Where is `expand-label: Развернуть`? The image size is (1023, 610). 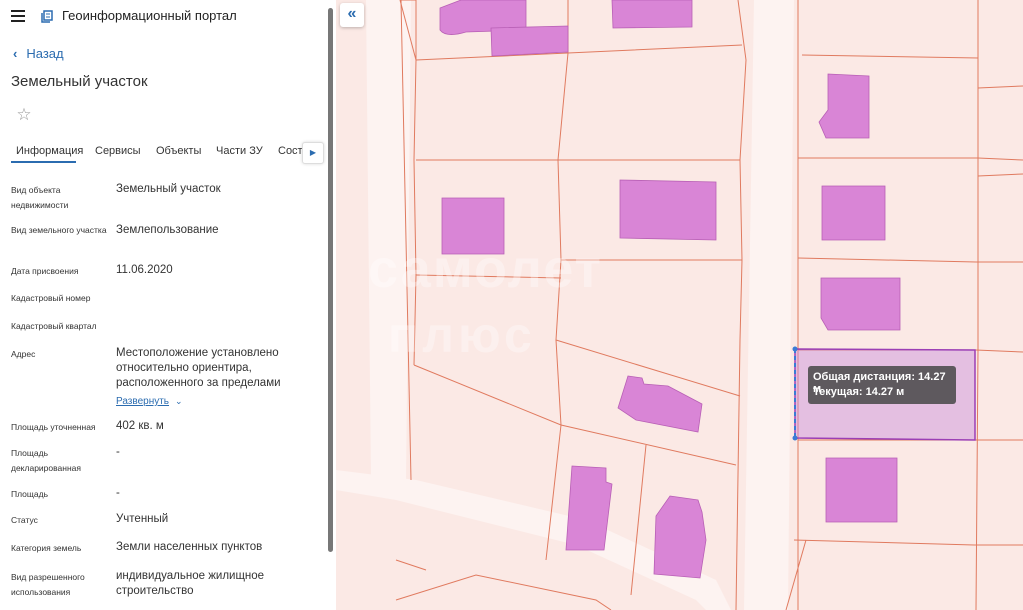 expand-label: Развернуть is located at coordinates (143, 401).